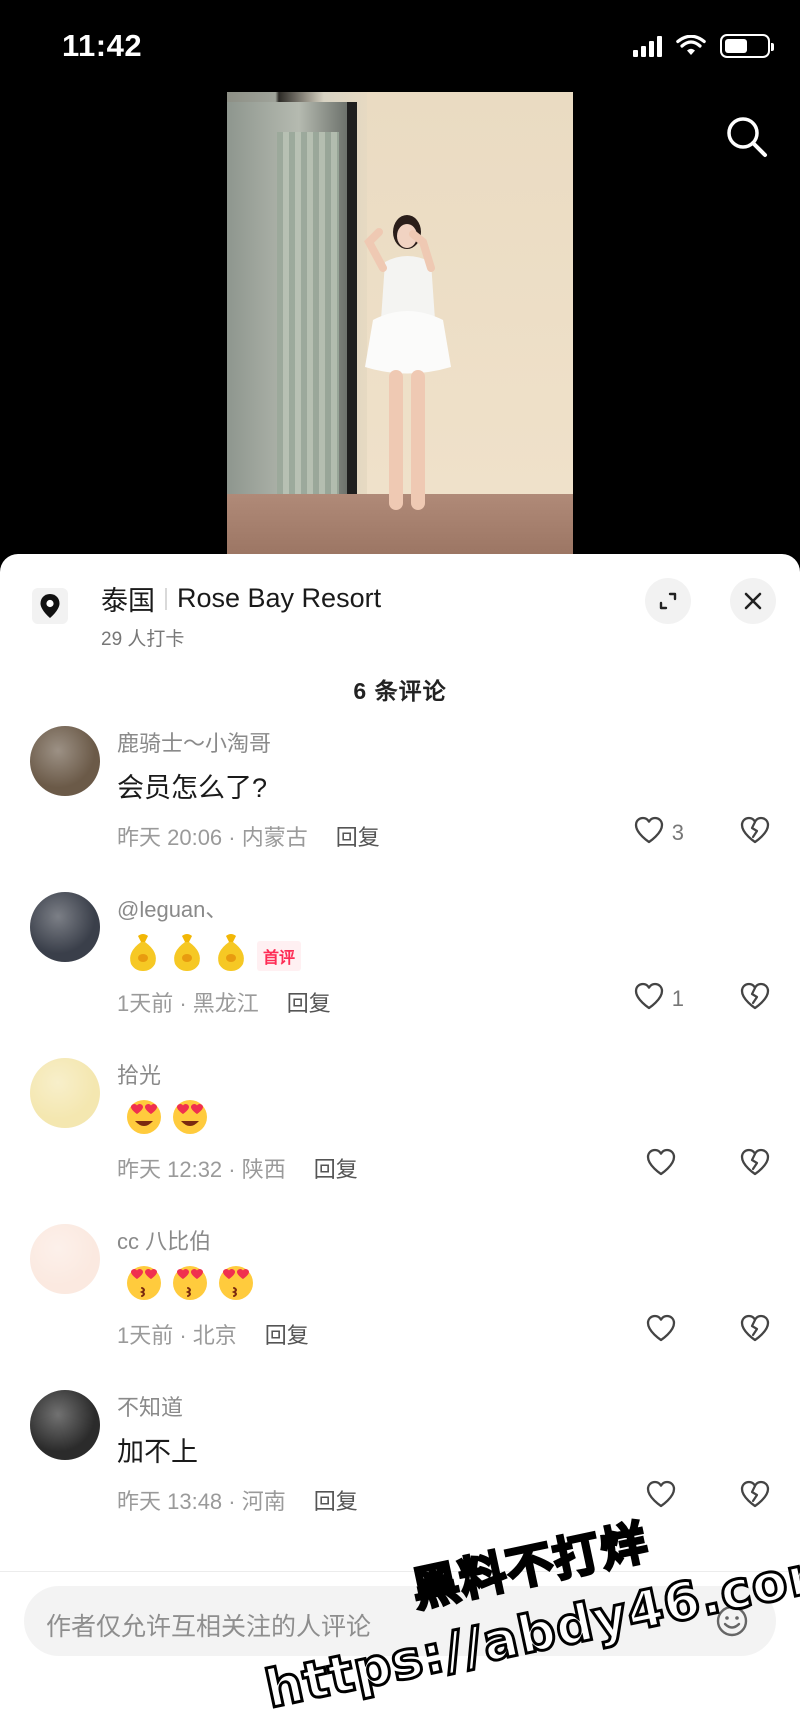 Image resolution: width=800 pixels, height=1731 pixels. I want to click on expand-button, so click(668, 601).